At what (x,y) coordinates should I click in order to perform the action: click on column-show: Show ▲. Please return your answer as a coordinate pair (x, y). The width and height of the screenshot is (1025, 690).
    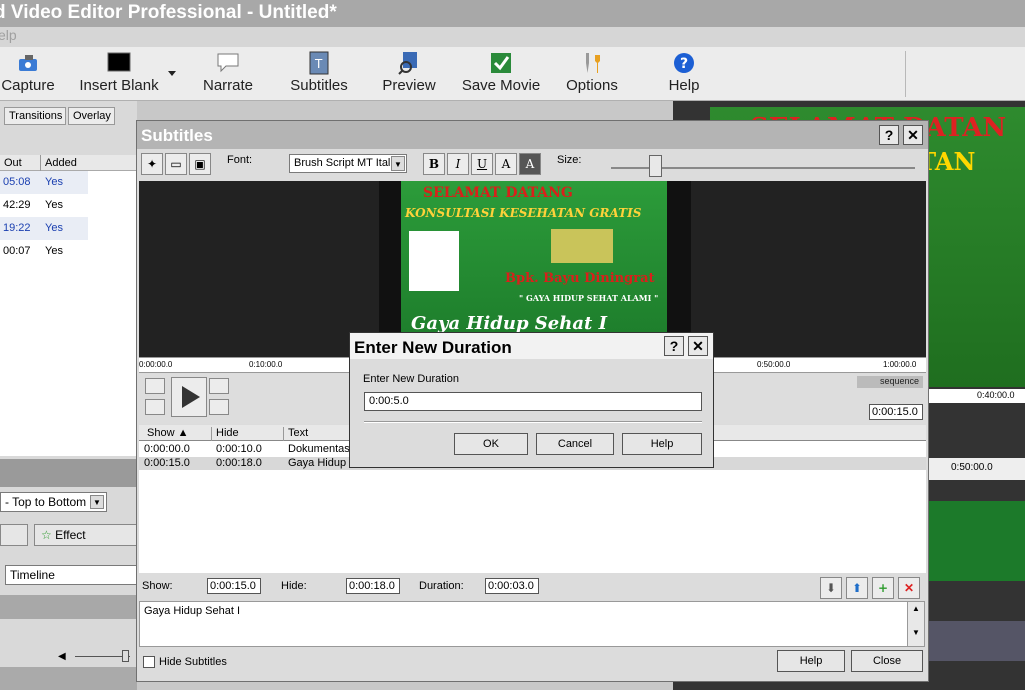
    Looking at the image, I should click on (163, 434).